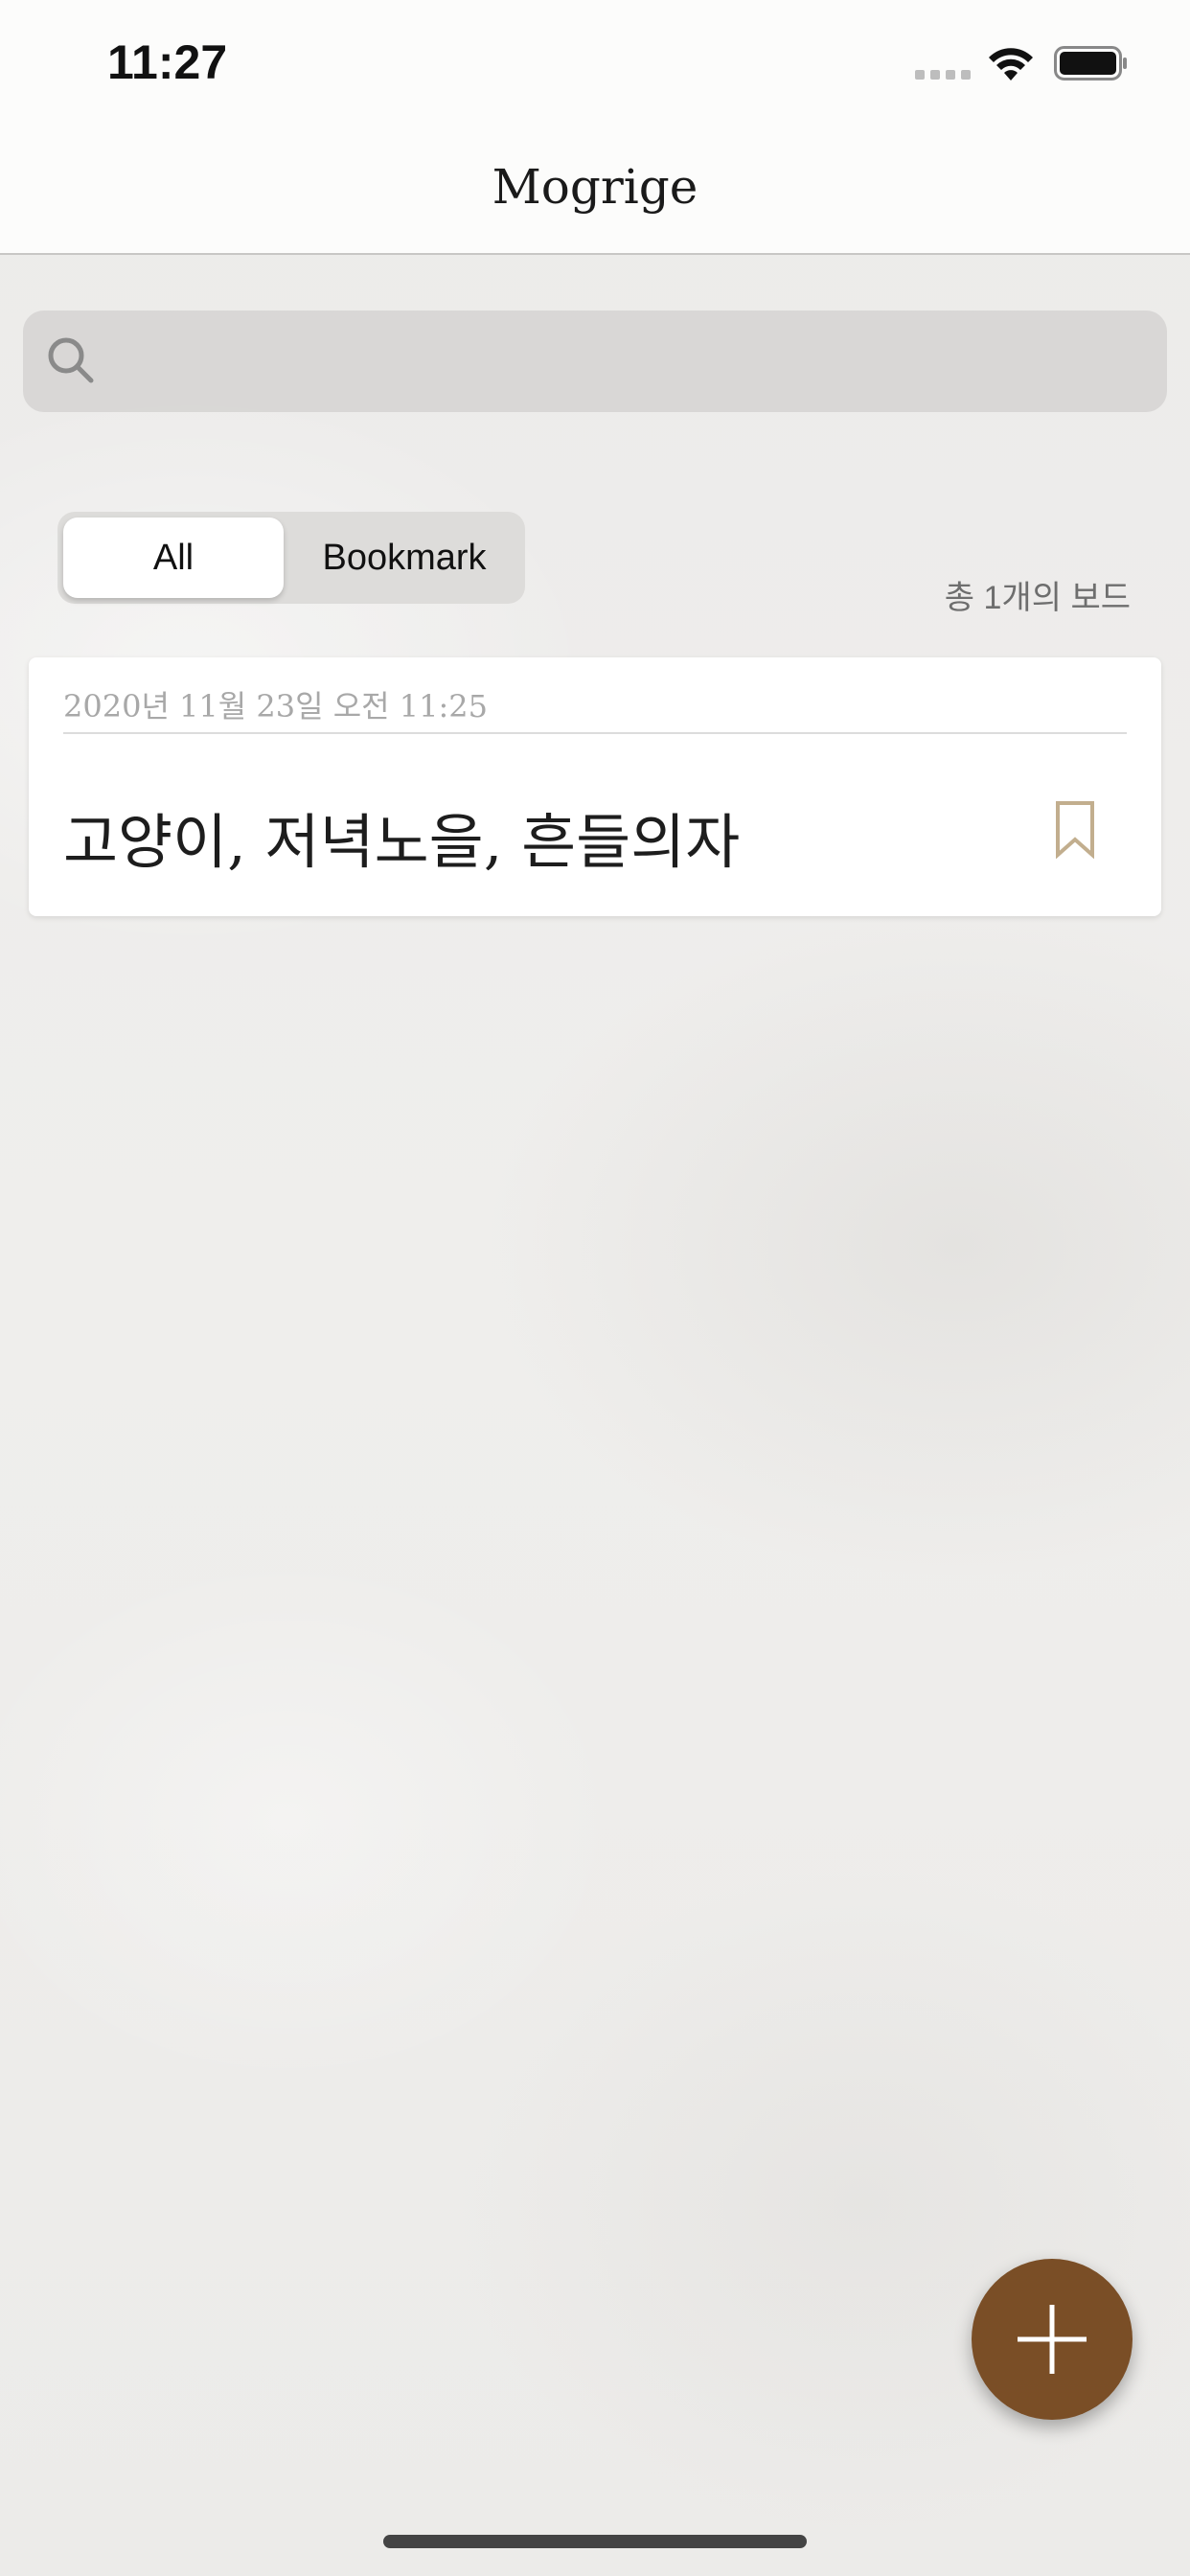 The width and height of the screenshot is (1190, 2576). I want to click on status-bar: 11:27, so click(595, 67).